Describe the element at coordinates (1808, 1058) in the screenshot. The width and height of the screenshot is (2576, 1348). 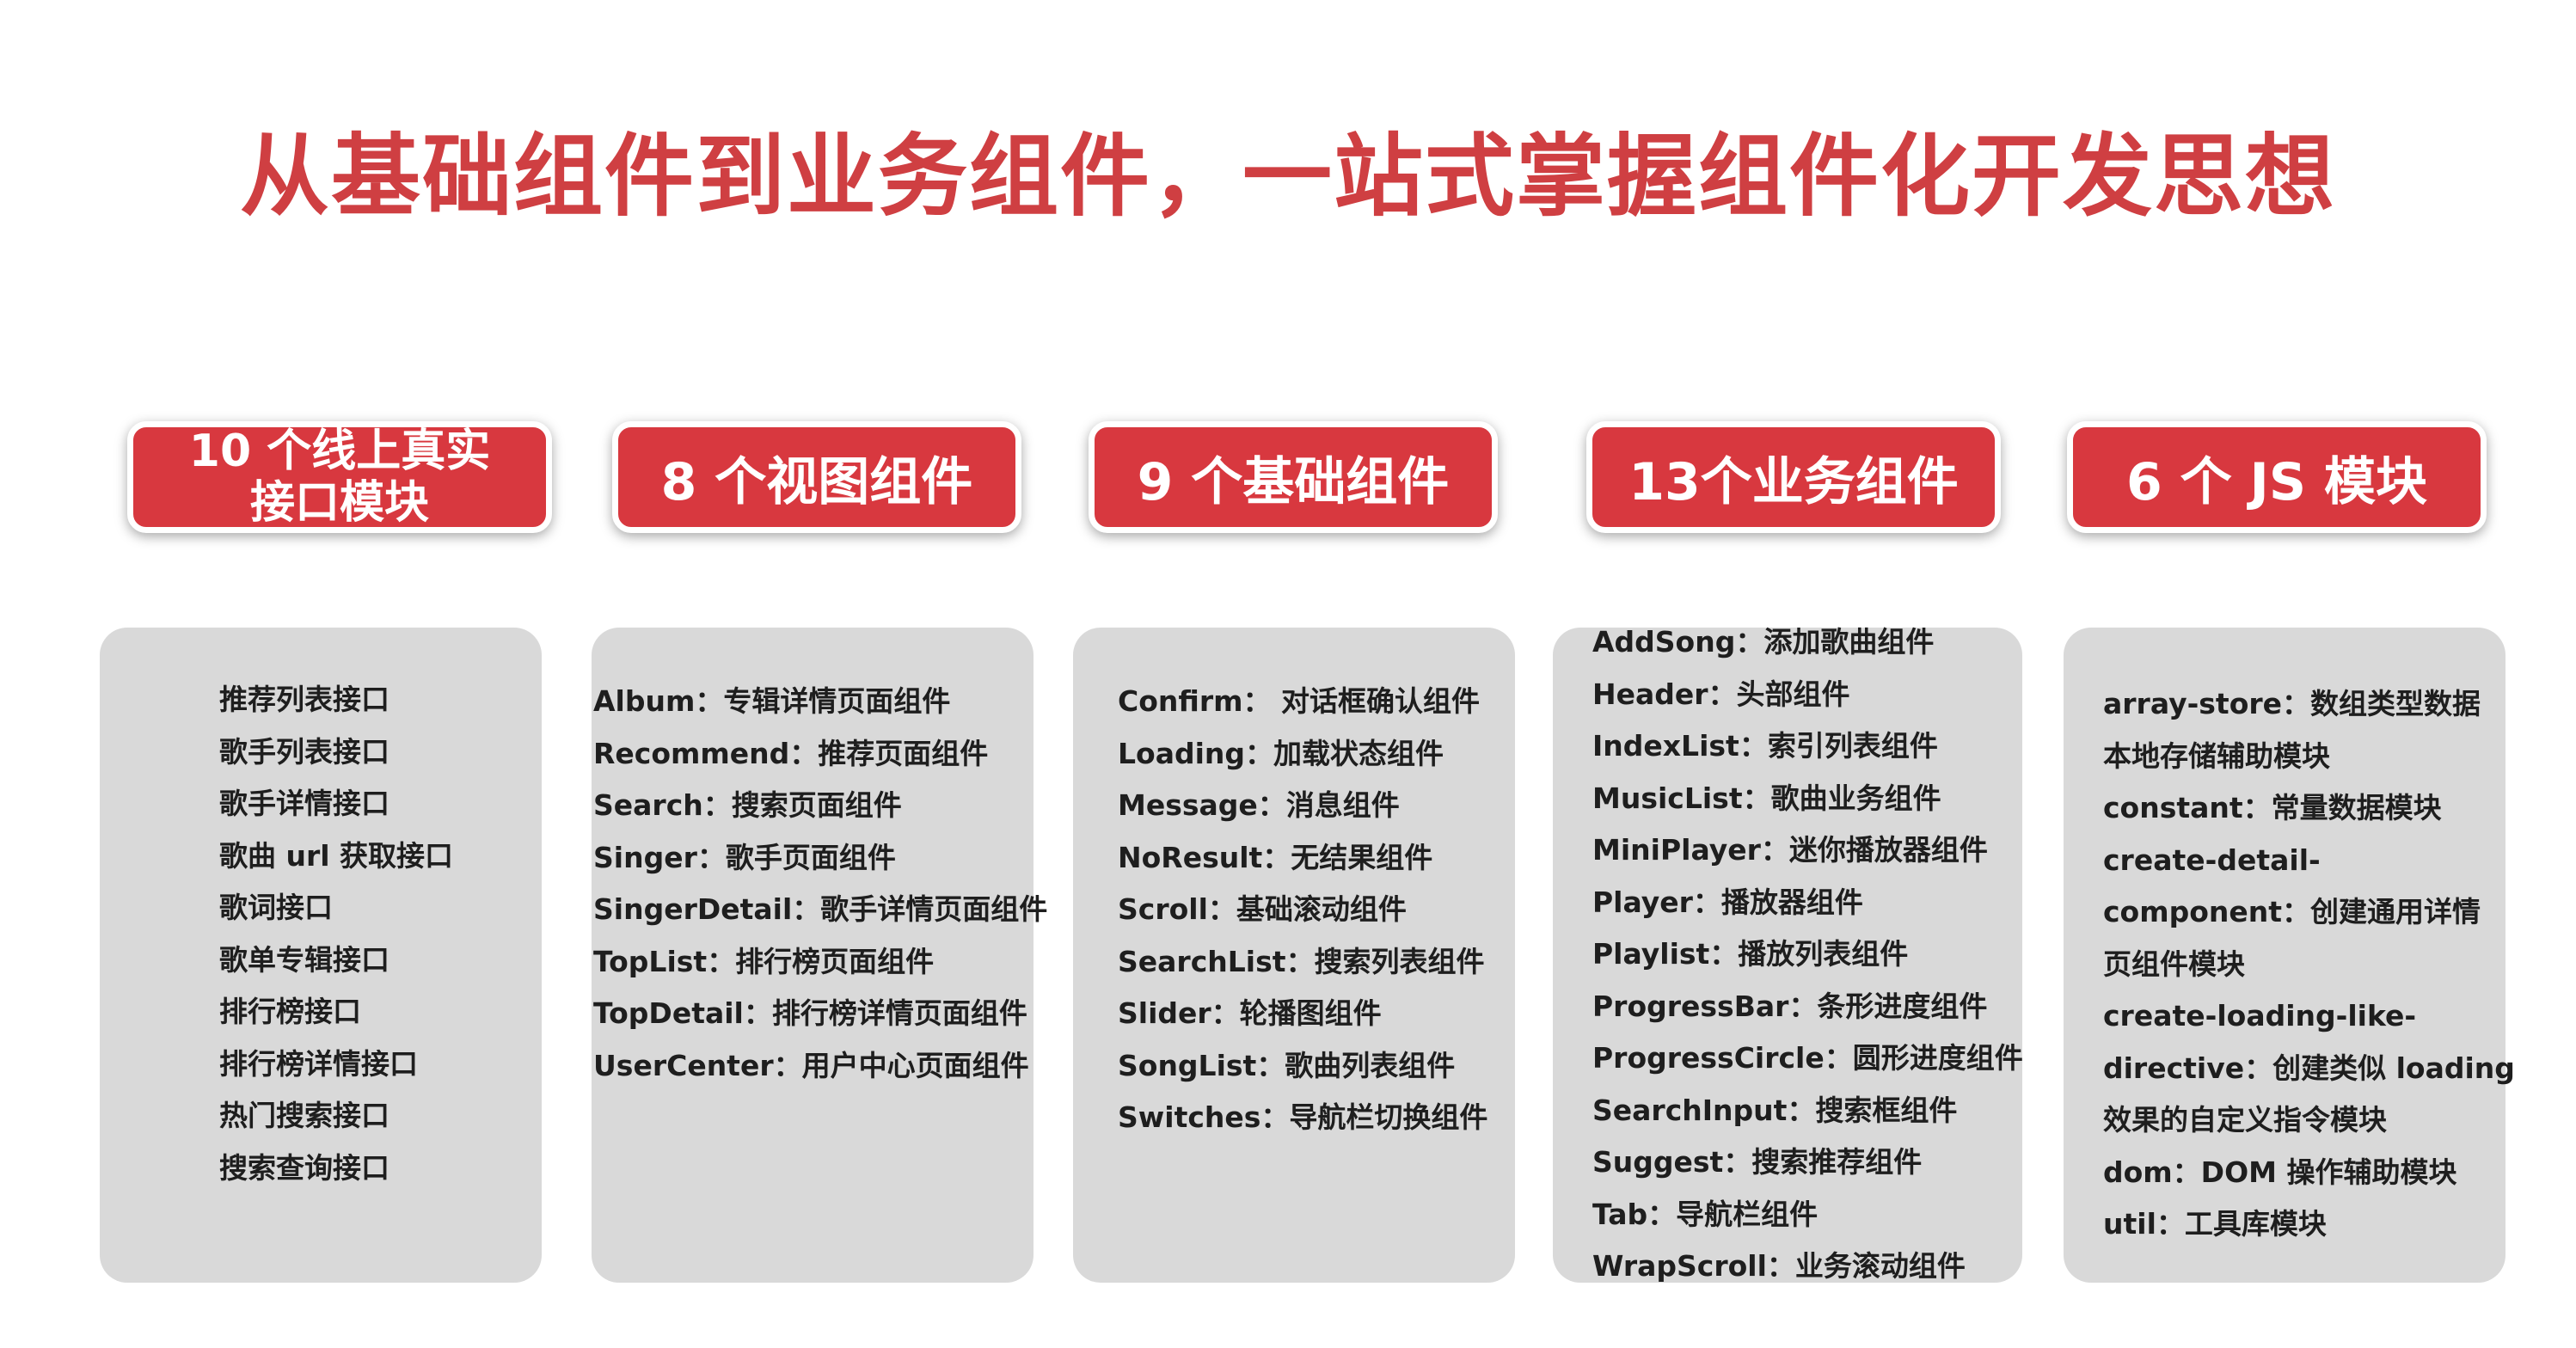
I see `list-item: ProgressCircle：圆形进度组件` at that location.